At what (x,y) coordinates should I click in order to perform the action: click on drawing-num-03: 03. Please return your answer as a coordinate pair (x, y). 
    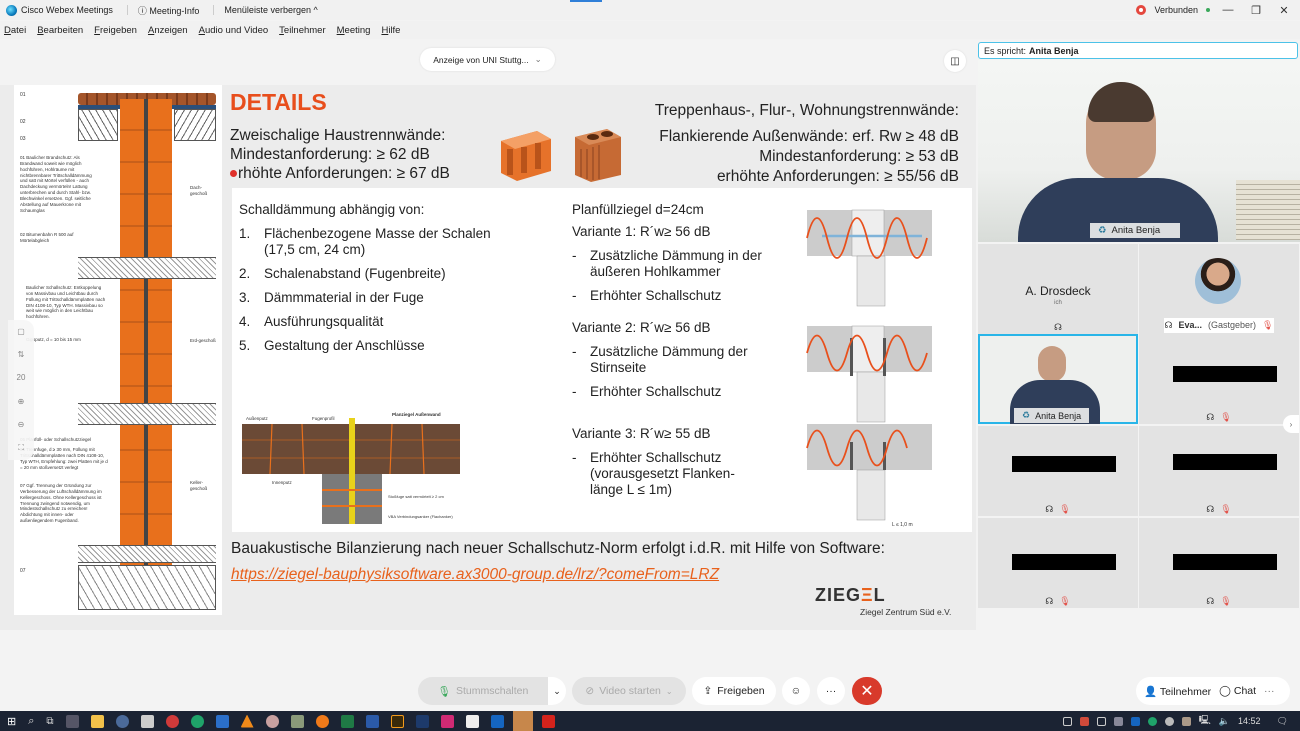
    Looking at the image, I should click on (23, 139).